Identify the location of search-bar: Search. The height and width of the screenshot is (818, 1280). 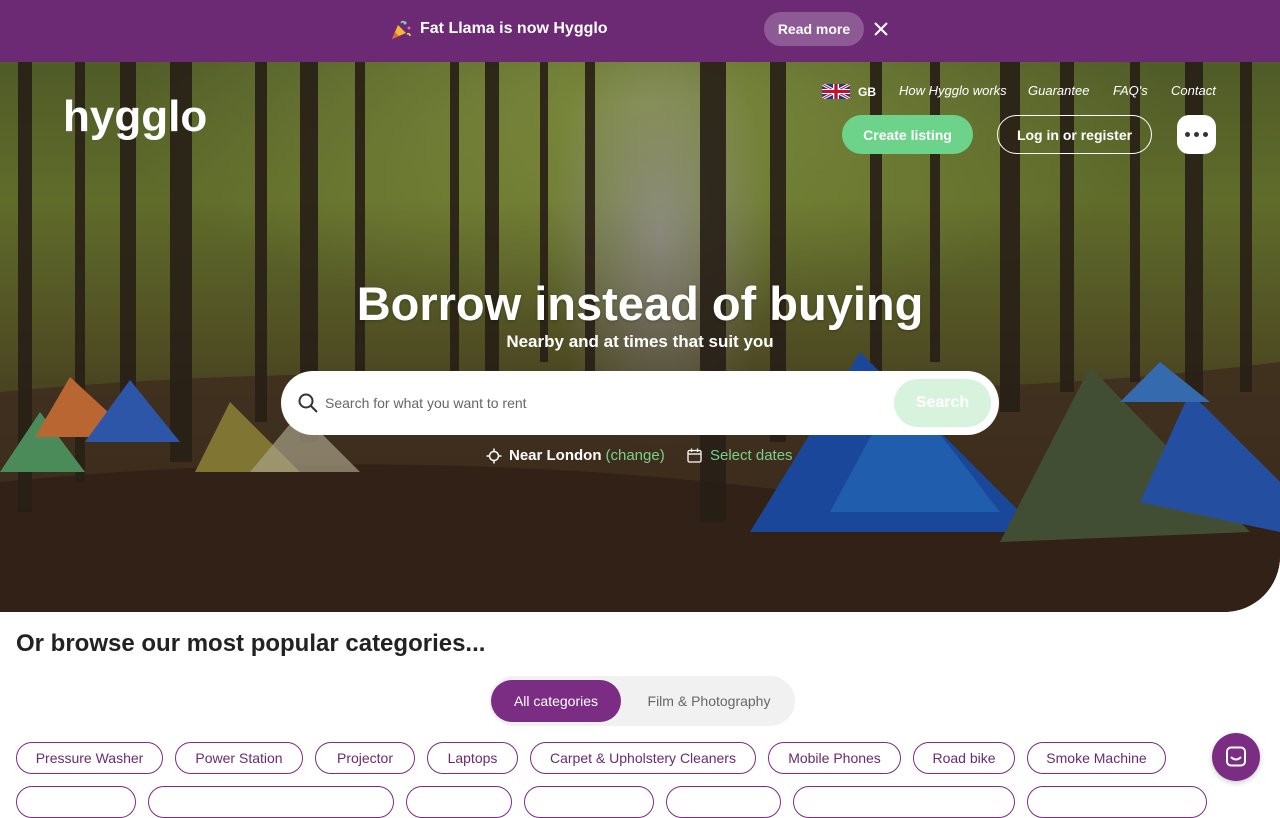
(640, 403).